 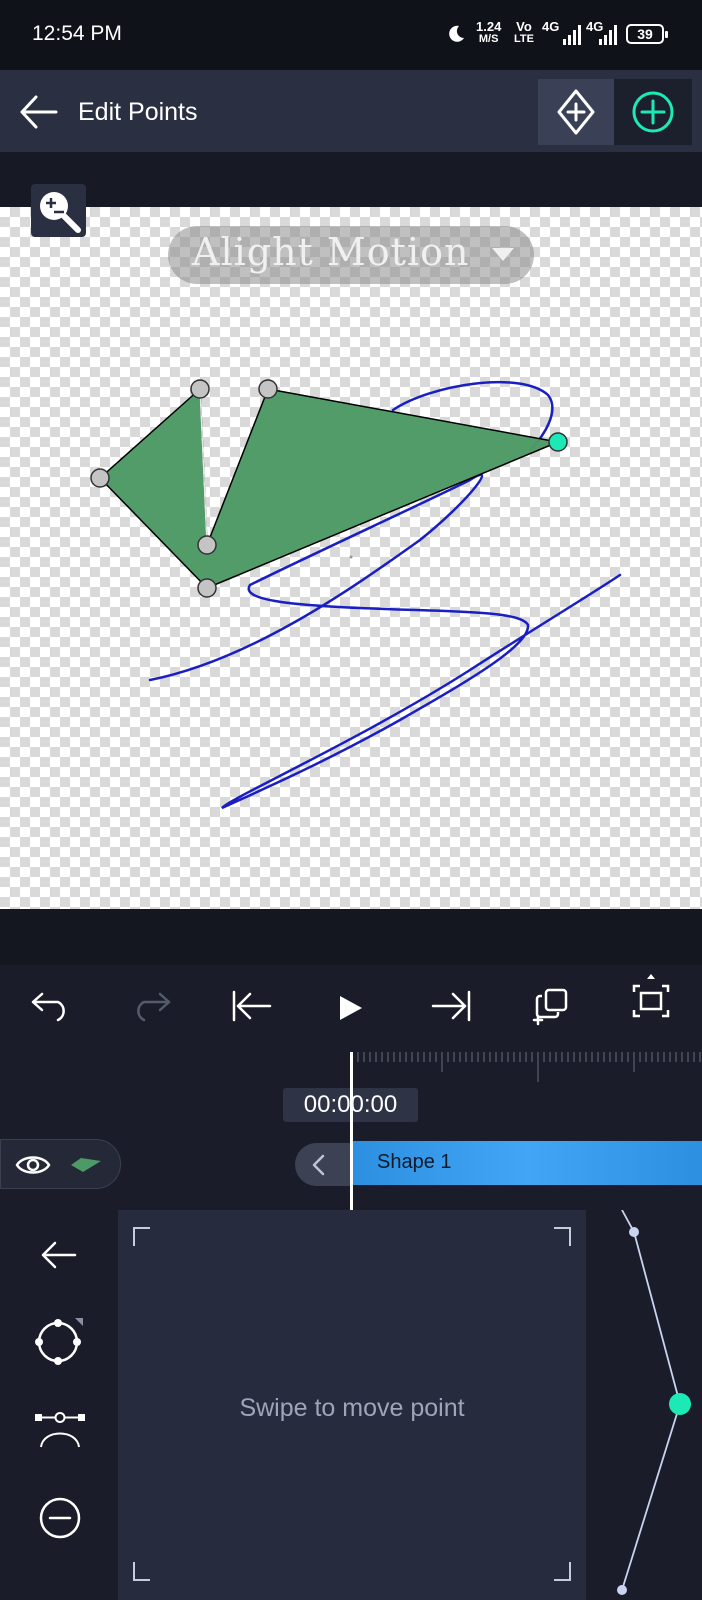 What do you see at coordinates (551, 26) in the screenshot?
I see `signal-1-label: 4G` at bounding box center [551, 26].